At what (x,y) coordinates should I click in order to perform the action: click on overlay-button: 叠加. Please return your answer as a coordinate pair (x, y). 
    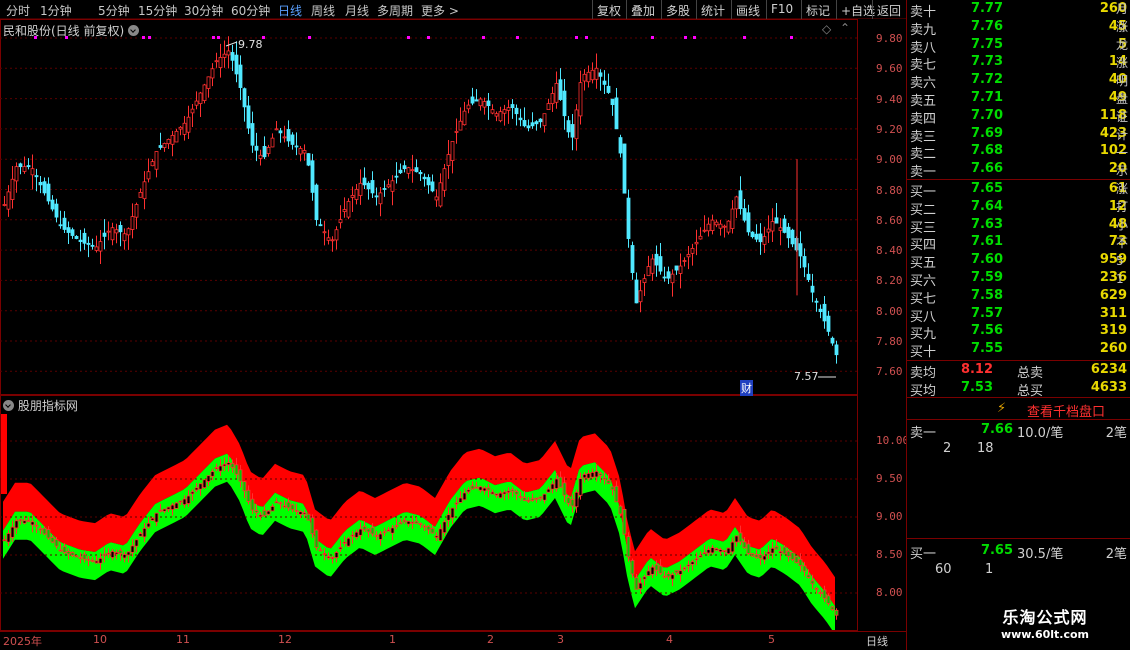
    Looking at the image, I should click on (642, 9).